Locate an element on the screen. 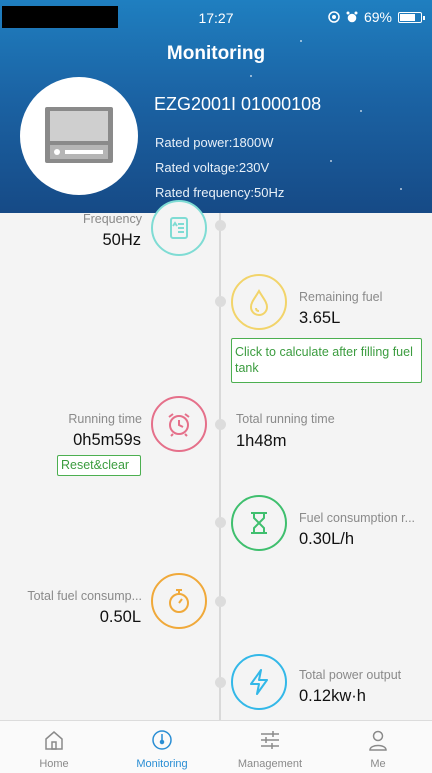  nav-item-management: Management is located at coordinates (270, 747).